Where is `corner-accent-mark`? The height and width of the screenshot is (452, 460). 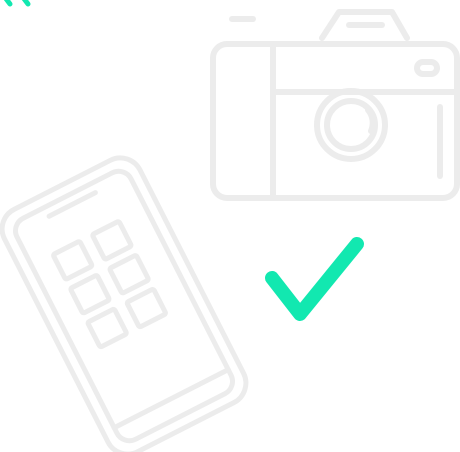 corner-accent-mark is located at coordinates (17, 3).